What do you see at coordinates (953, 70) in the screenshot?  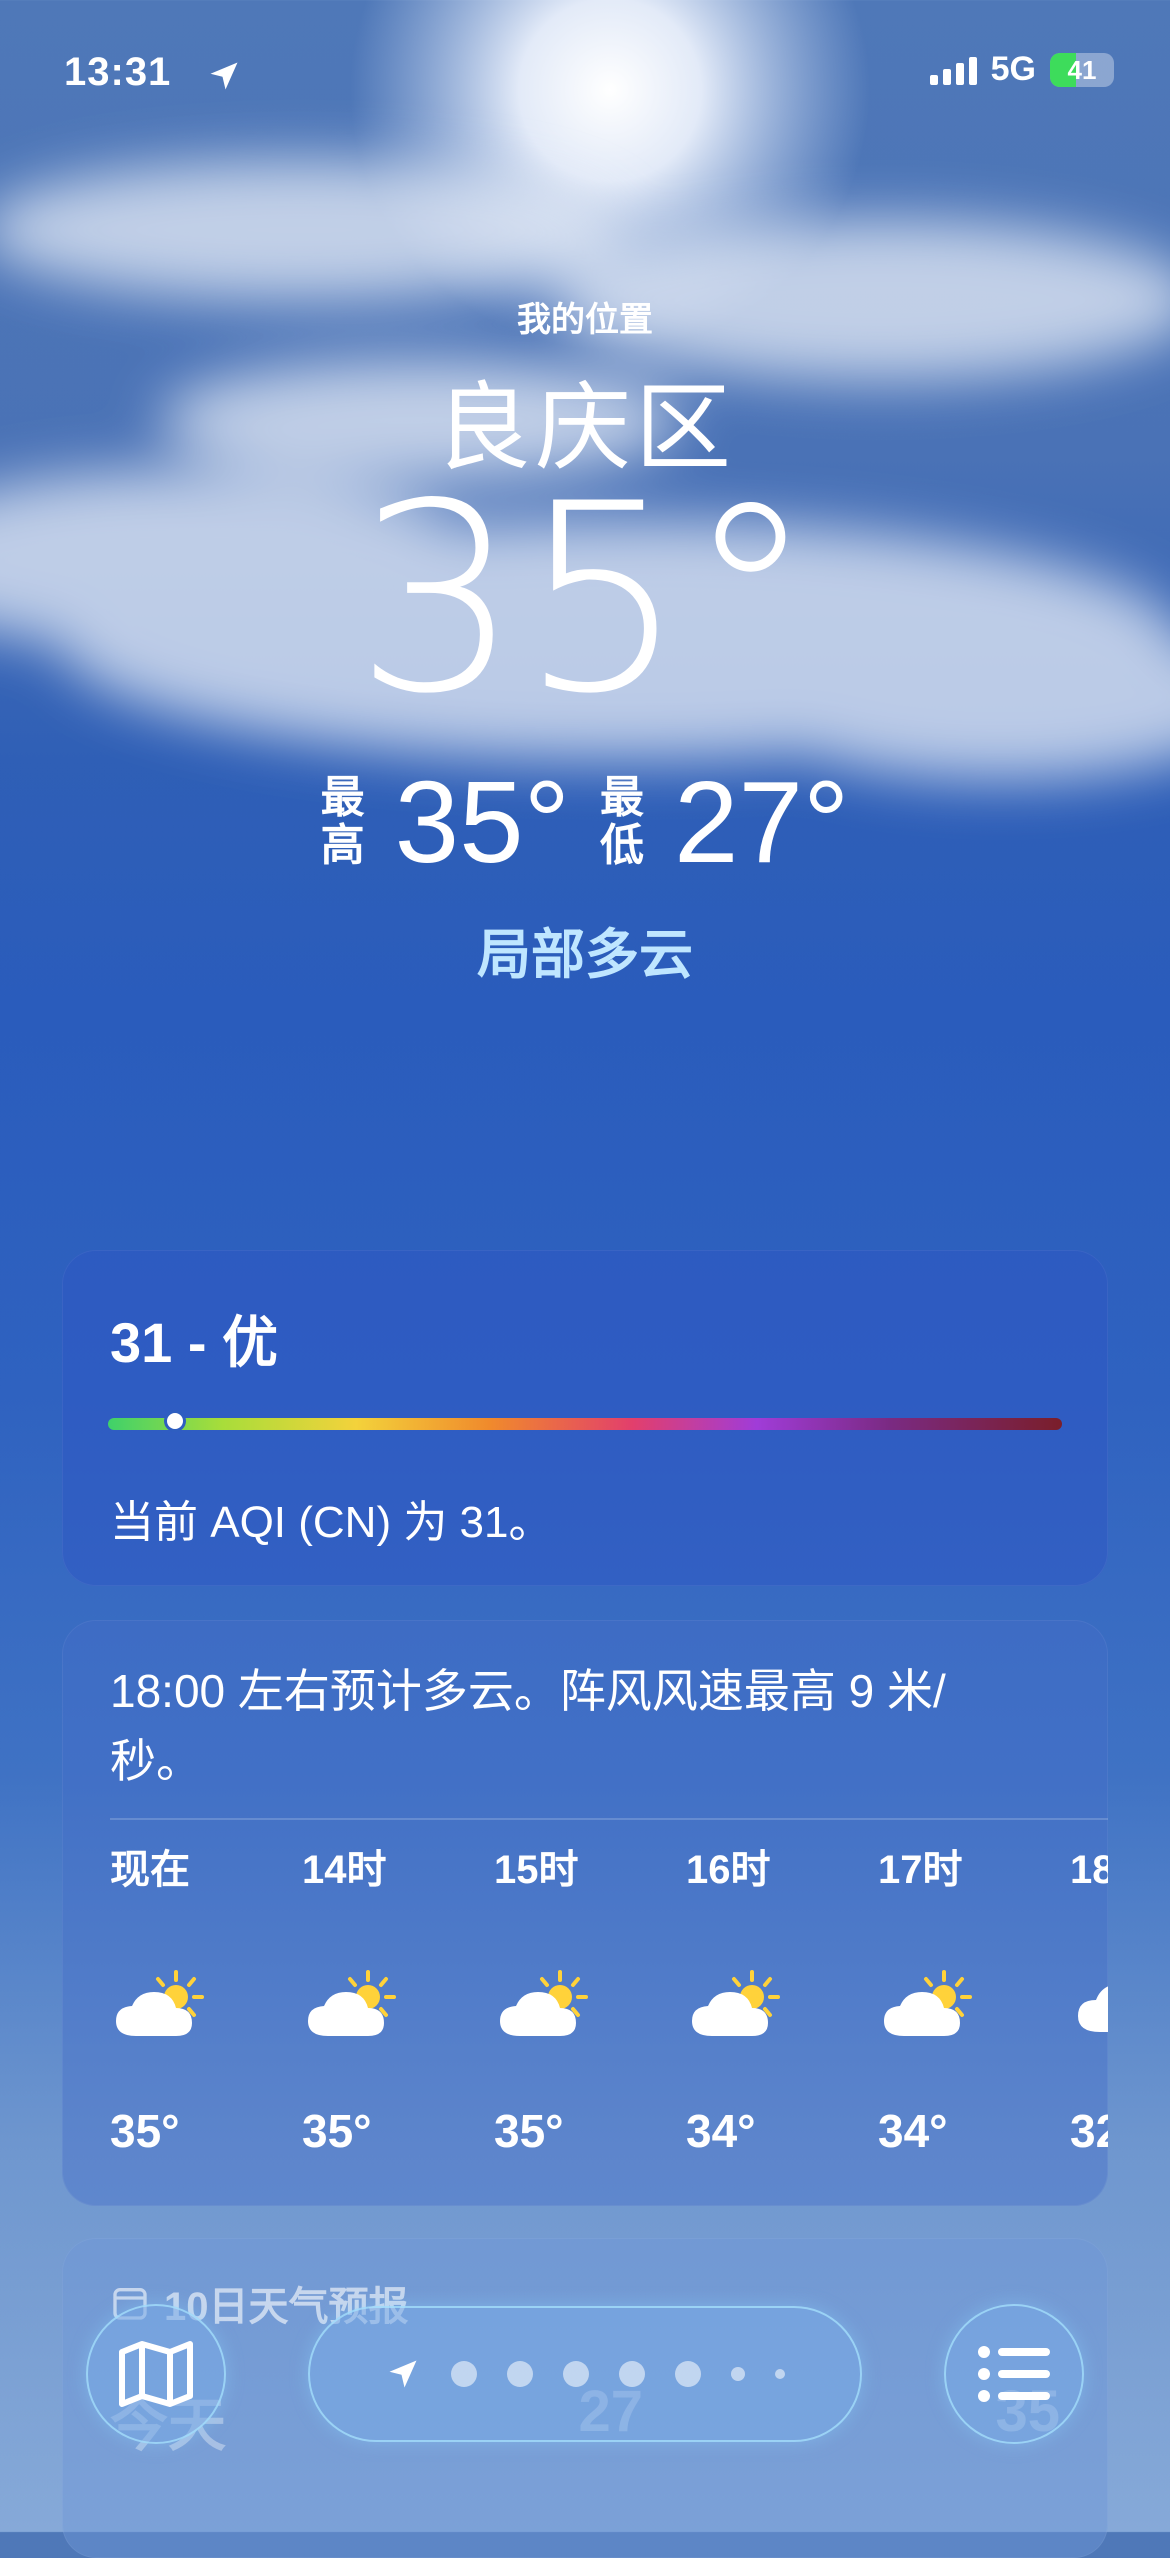 I see `signal-strength-icon` at bounding box center [953, 70].